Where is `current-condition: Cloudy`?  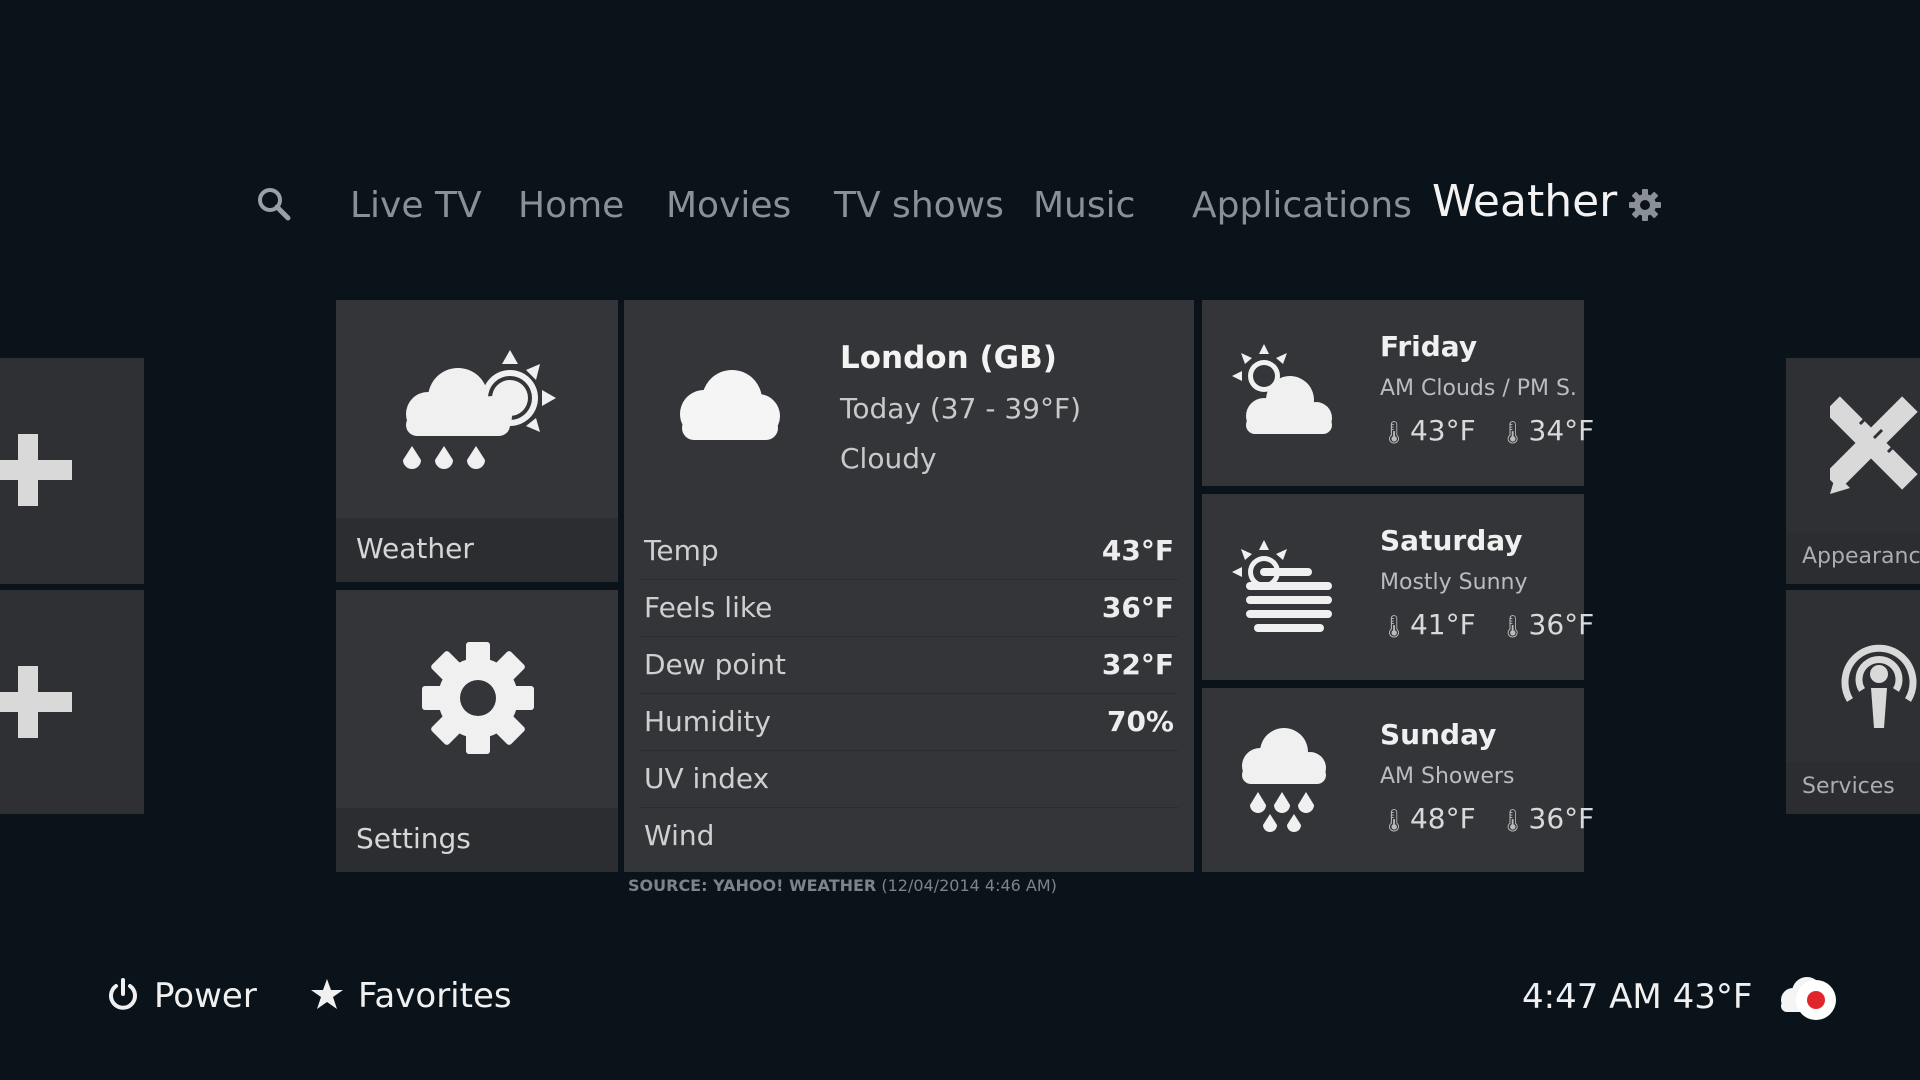
current-condition: Cloudy is located at coordinates (888, 458).